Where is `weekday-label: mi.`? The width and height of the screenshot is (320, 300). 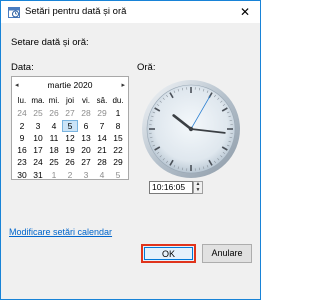
weekday-label: mi. is located at coordinates (54, 100).